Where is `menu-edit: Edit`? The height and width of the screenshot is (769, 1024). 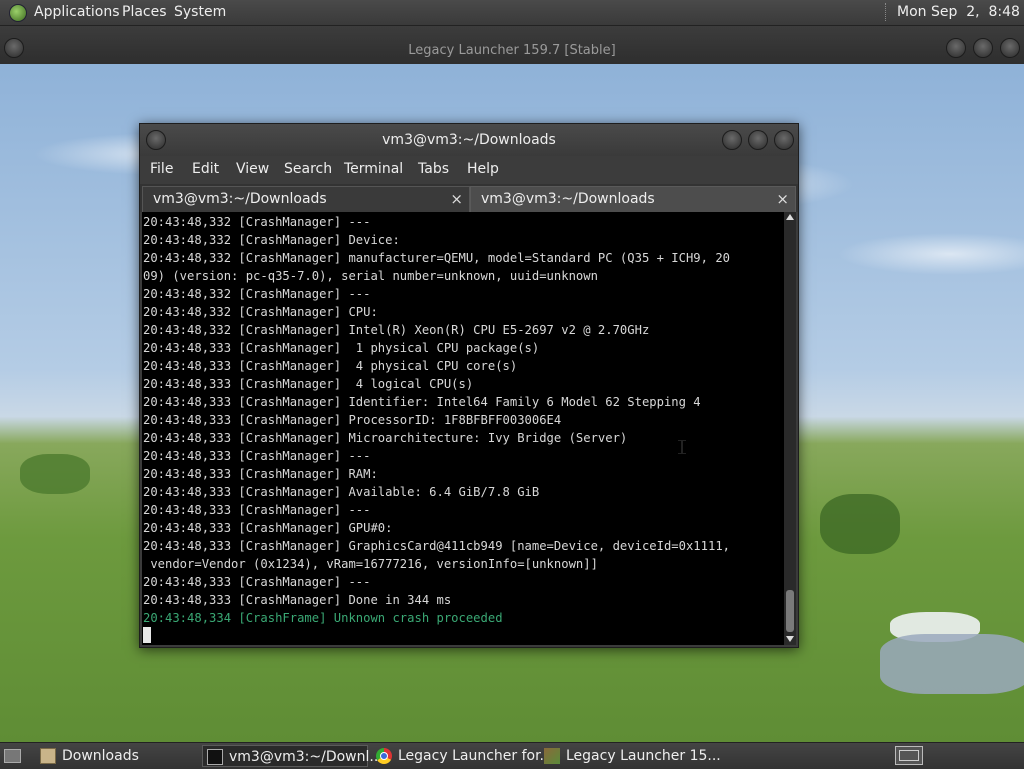 menu-edit: Edit is located at coordinates (205, 169).